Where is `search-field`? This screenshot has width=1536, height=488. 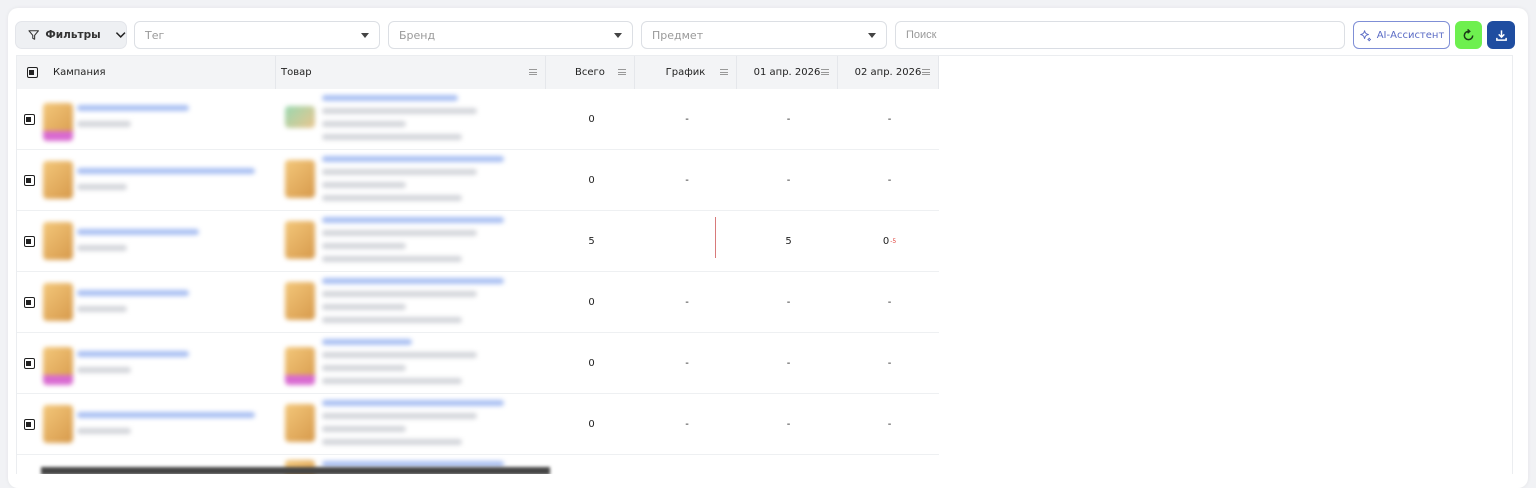 search-field is located at coordinates (1120, 35).